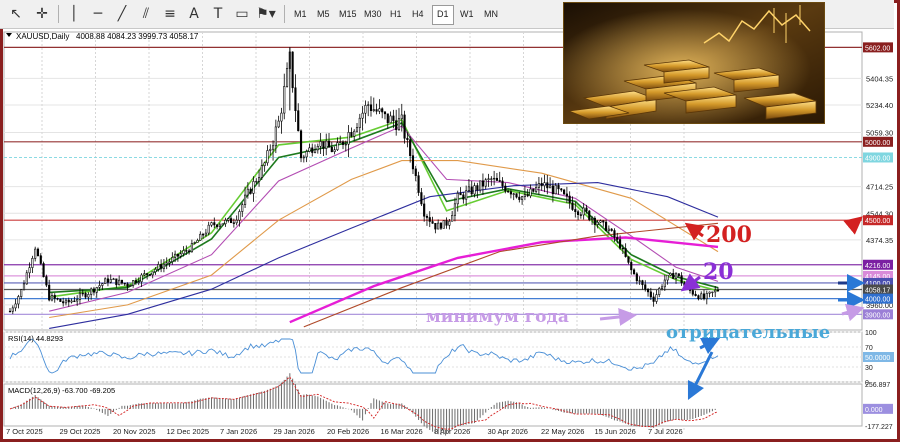 This screenshot has width=900, height=442. I want to click on vertical-line-icon: │, so click(74, 14).